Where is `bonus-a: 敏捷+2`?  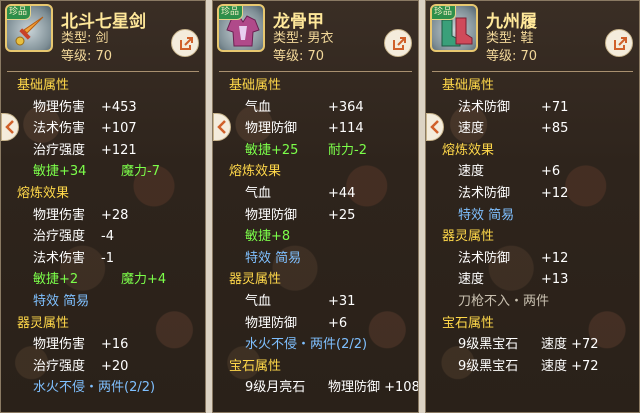 bonus-a: 敏捷+2 is located at coordinates (56, 280).